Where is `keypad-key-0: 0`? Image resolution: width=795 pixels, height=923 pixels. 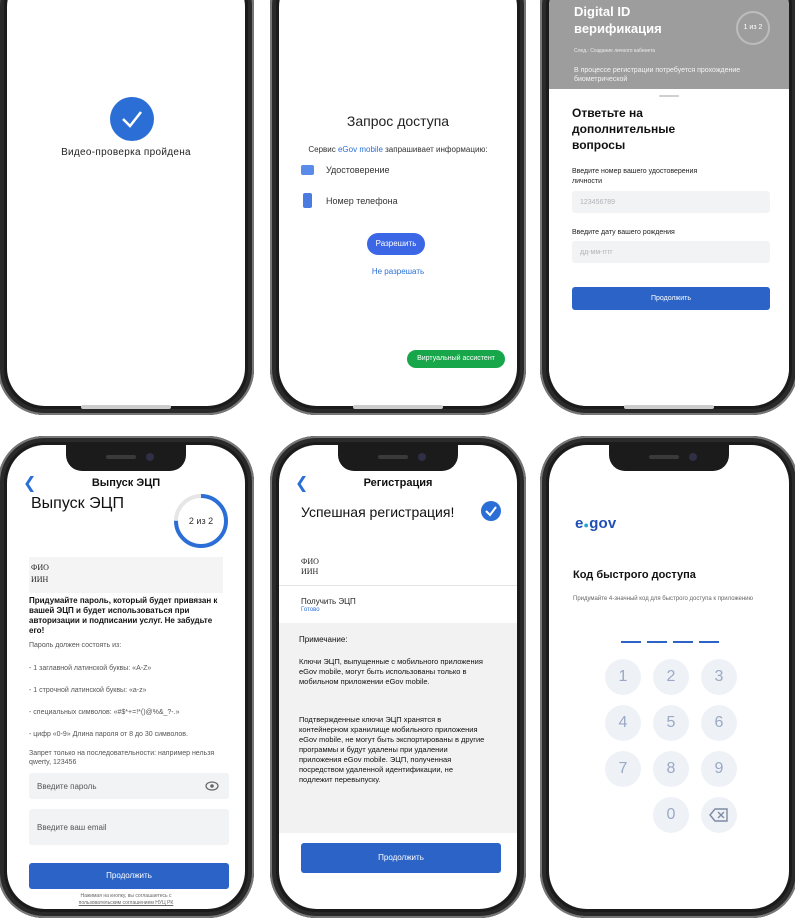 keypad-key-0: 0 is located at coordinates (671, 815).